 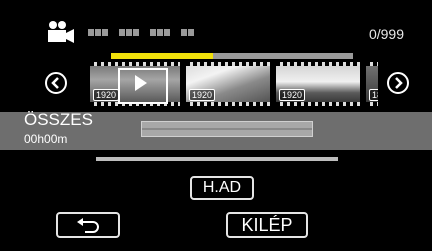 What do you see at coordinates (372, 84) in the screenshot?
I see `thumbnail: 18` at bounding box center [372, 84].